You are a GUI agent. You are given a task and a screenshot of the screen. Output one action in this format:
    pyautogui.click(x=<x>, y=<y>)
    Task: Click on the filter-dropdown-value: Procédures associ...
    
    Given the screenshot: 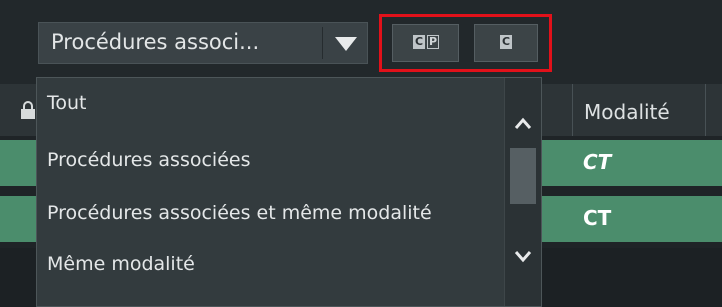 What is the action you would take?
    pyautogui.click(x=155, y=42)
    